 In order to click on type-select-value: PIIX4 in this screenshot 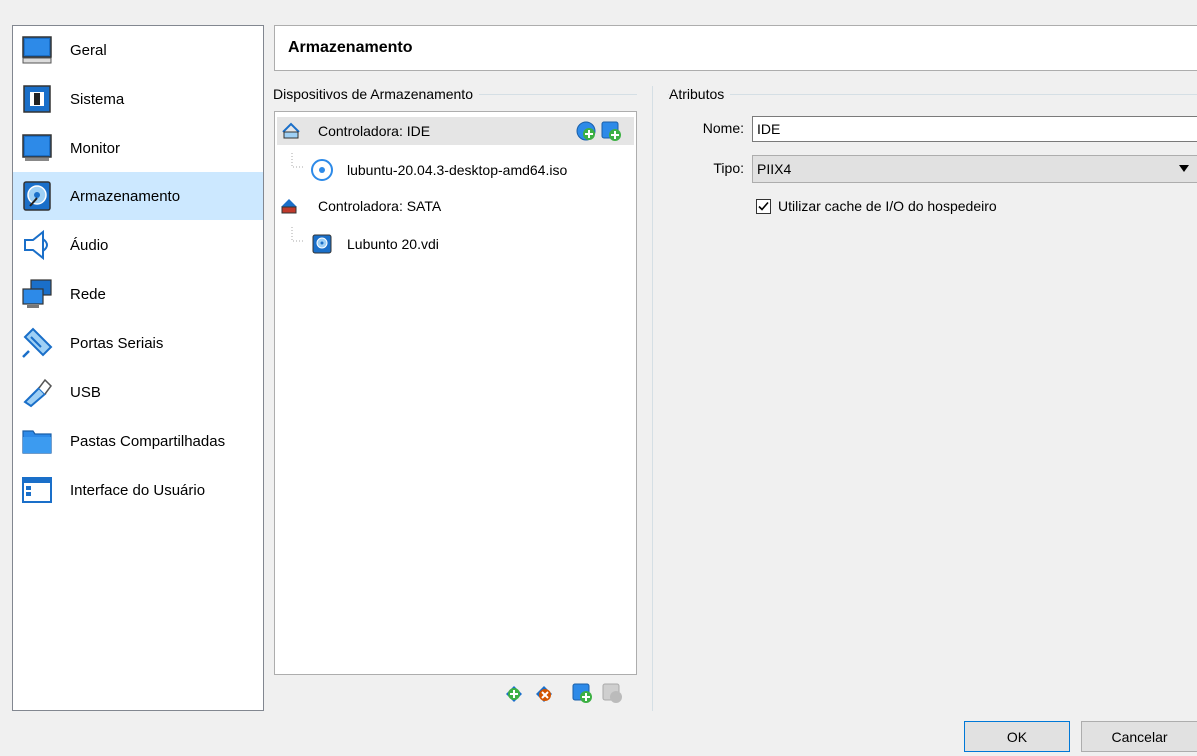, I will do `click(774, 169)`.